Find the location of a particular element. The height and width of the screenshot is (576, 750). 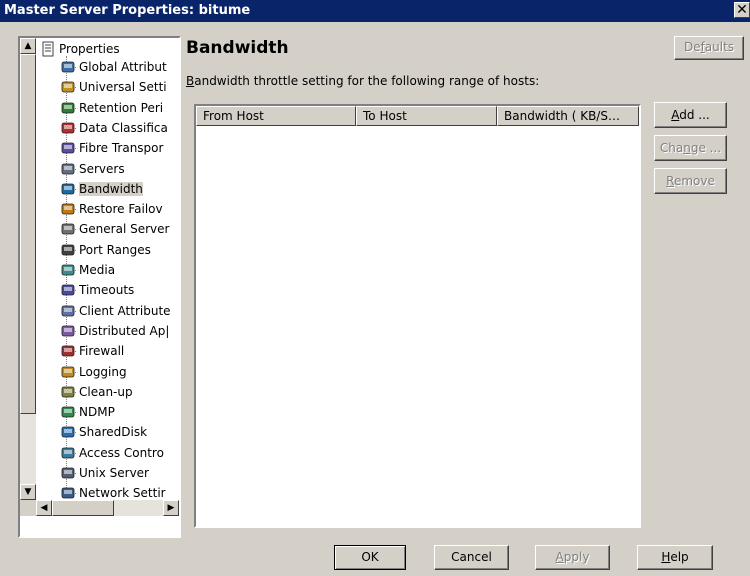

remove-button: Remove is located at coordinates (690, 181).